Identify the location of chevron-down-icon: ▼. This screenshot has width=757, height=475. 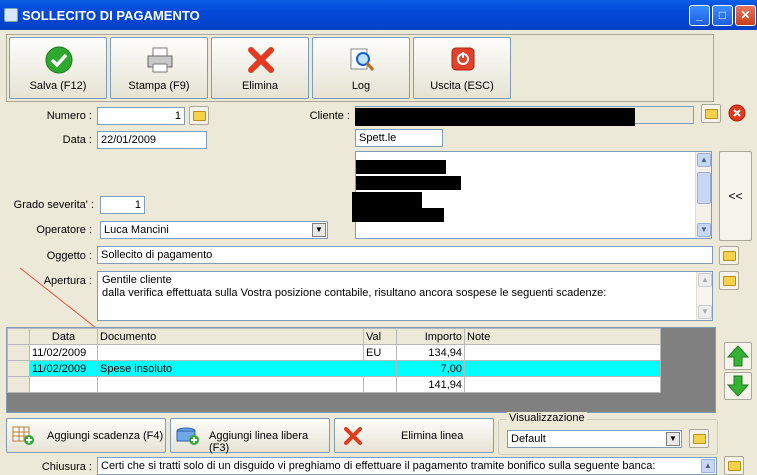
(673, 439).